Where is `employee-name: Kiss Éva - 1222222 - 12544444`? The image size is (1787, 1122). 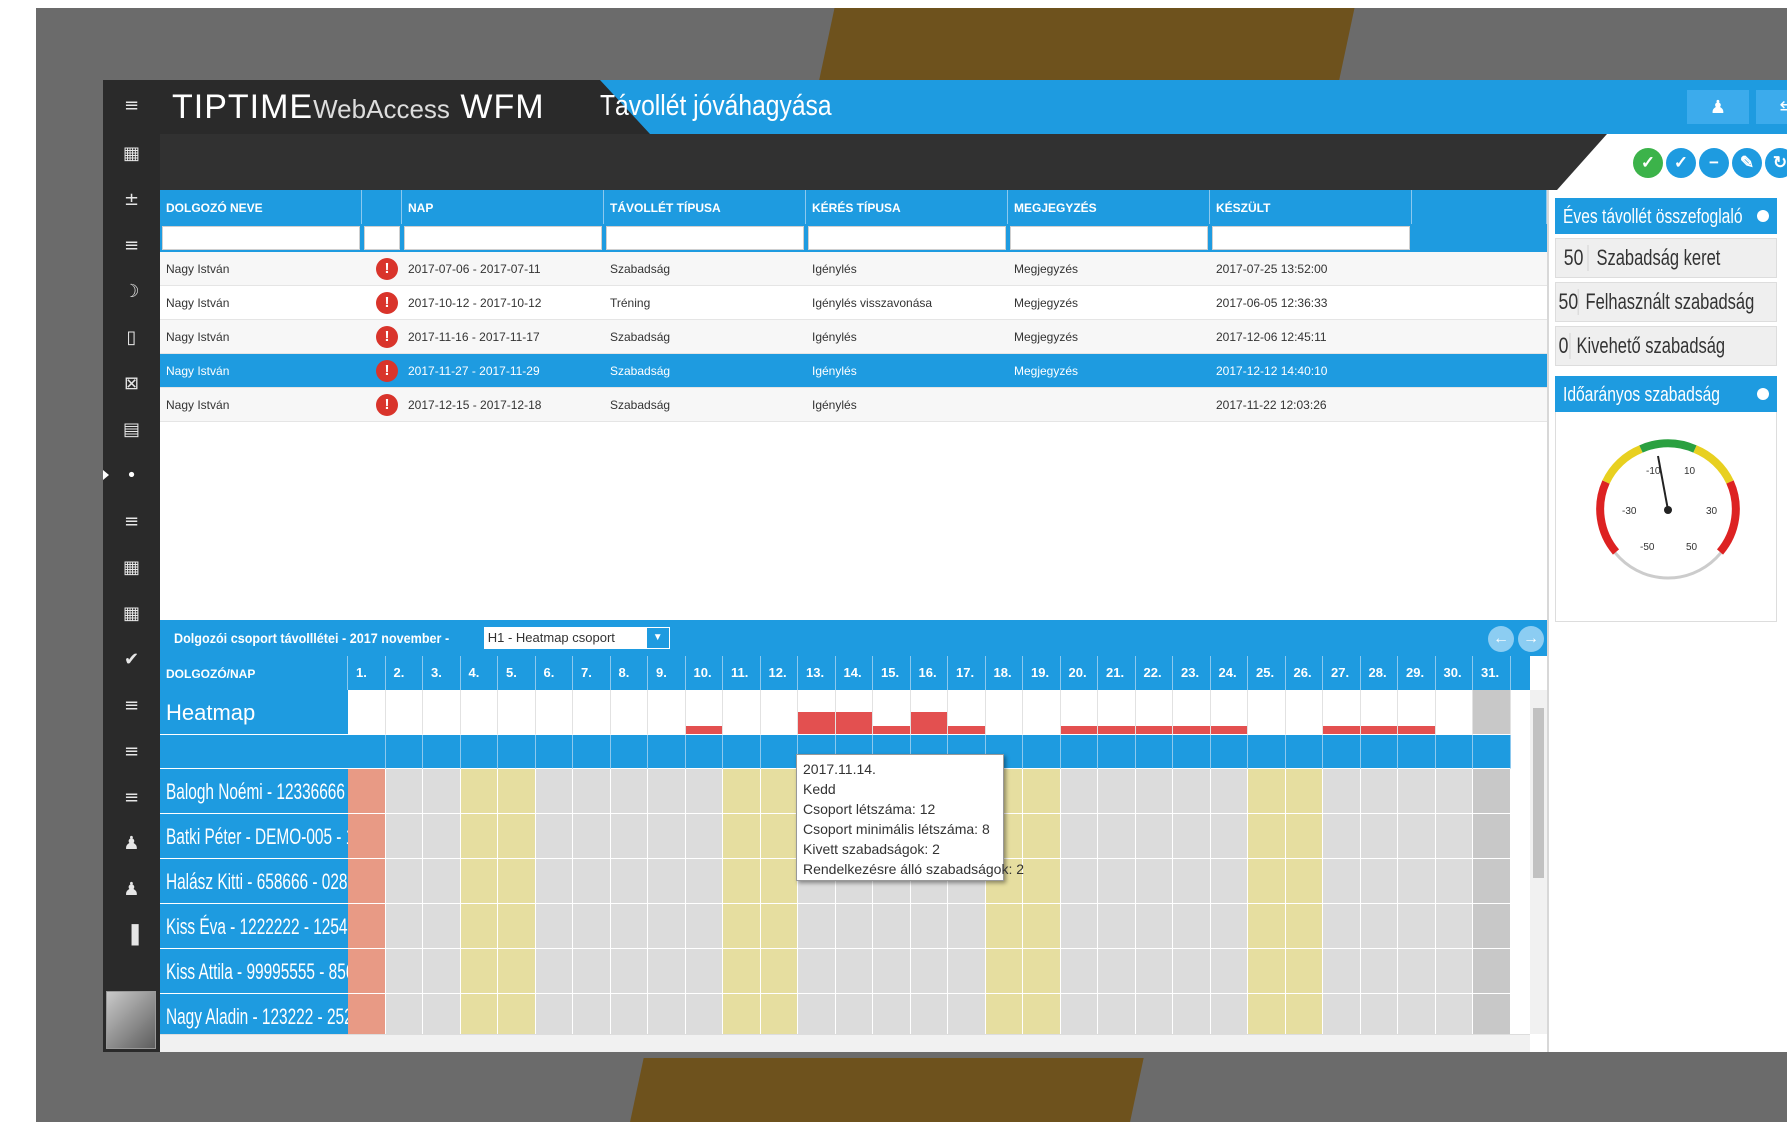
employee-name: Kiss Éva - 1222222 - 12544444 is located at coordinates (254, 926).